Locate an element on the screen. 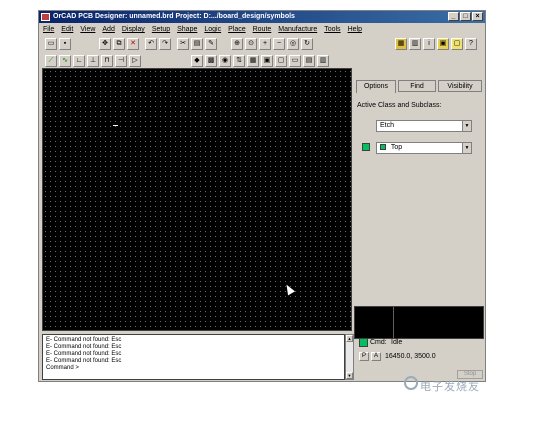  minimize-button: _ is located at coordinates (453, 16).